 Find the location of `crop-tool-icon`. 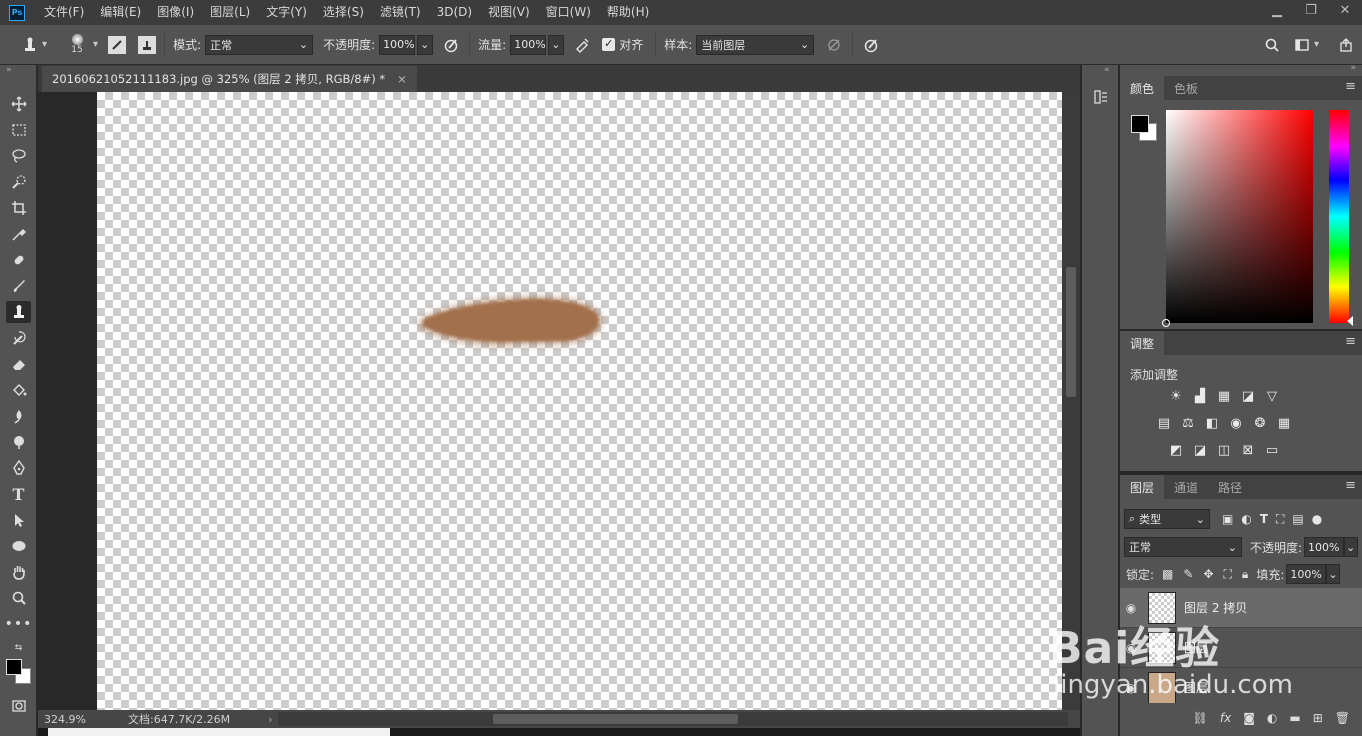

crop-tool-icon is located at coordinates (18, 208).